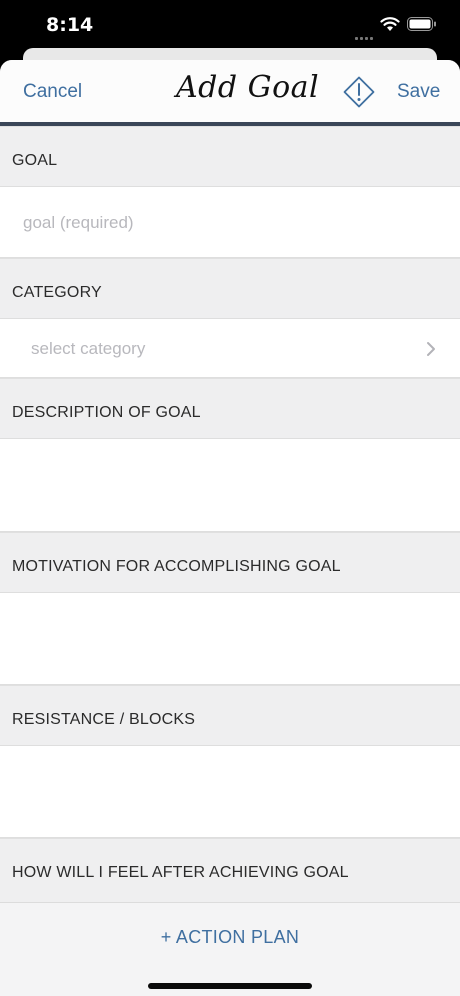 The height and width of the screenshot is (996, 460). I want to click on category-header-label: CATEGORY, so click(57, 292).